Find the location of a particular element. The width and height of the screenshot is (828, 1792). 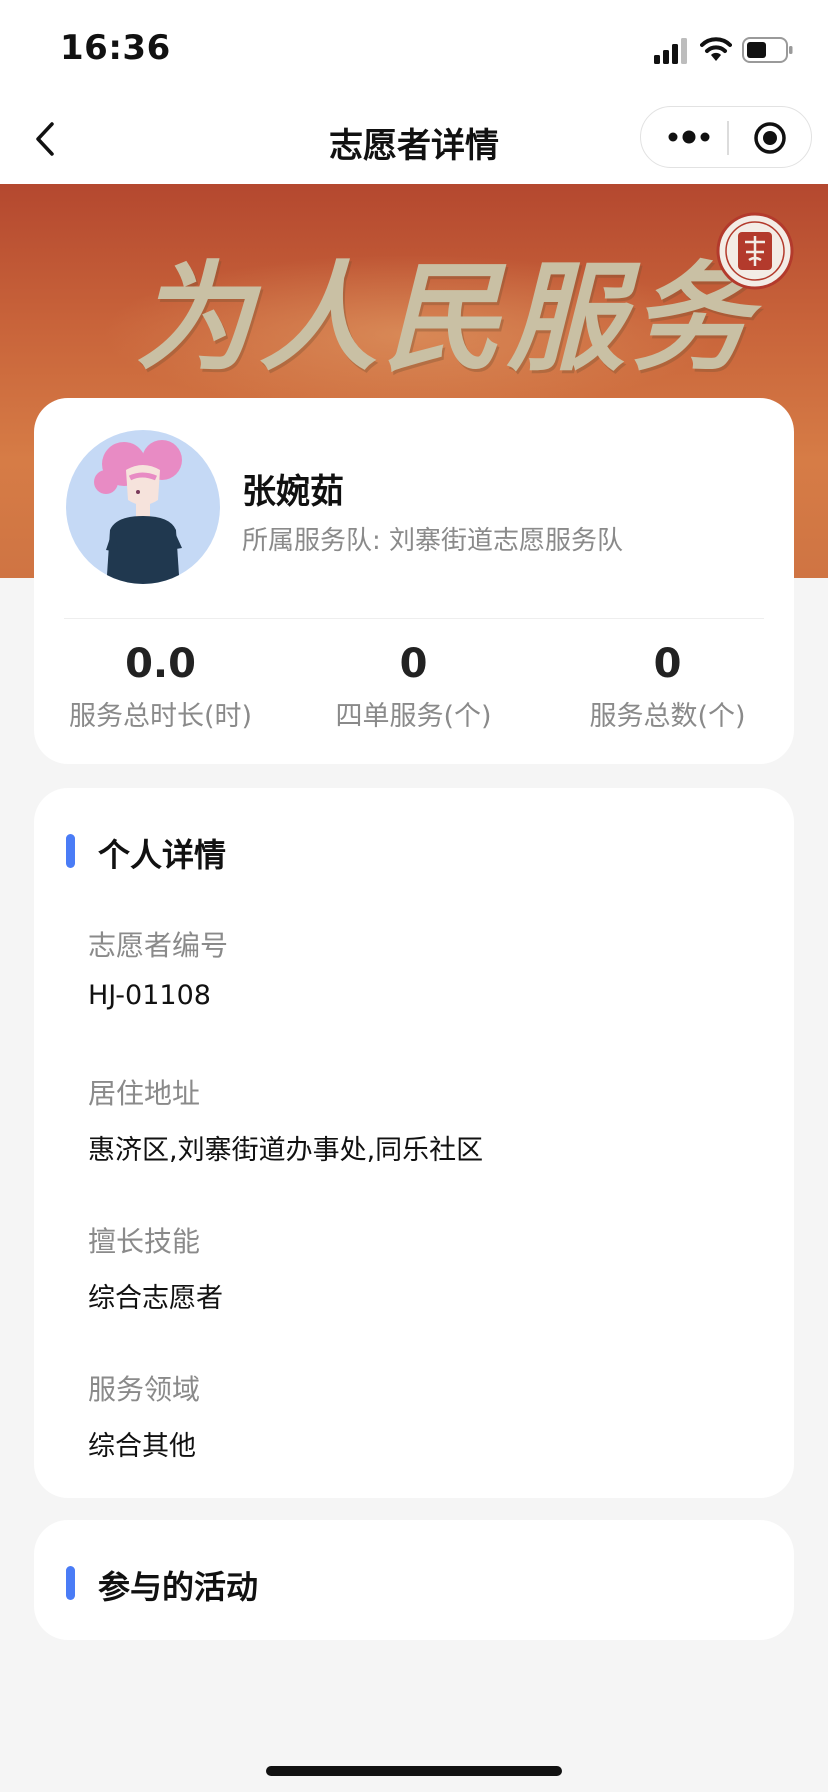

section-title: 参与的活动 is located at coordinates (178, 1587).